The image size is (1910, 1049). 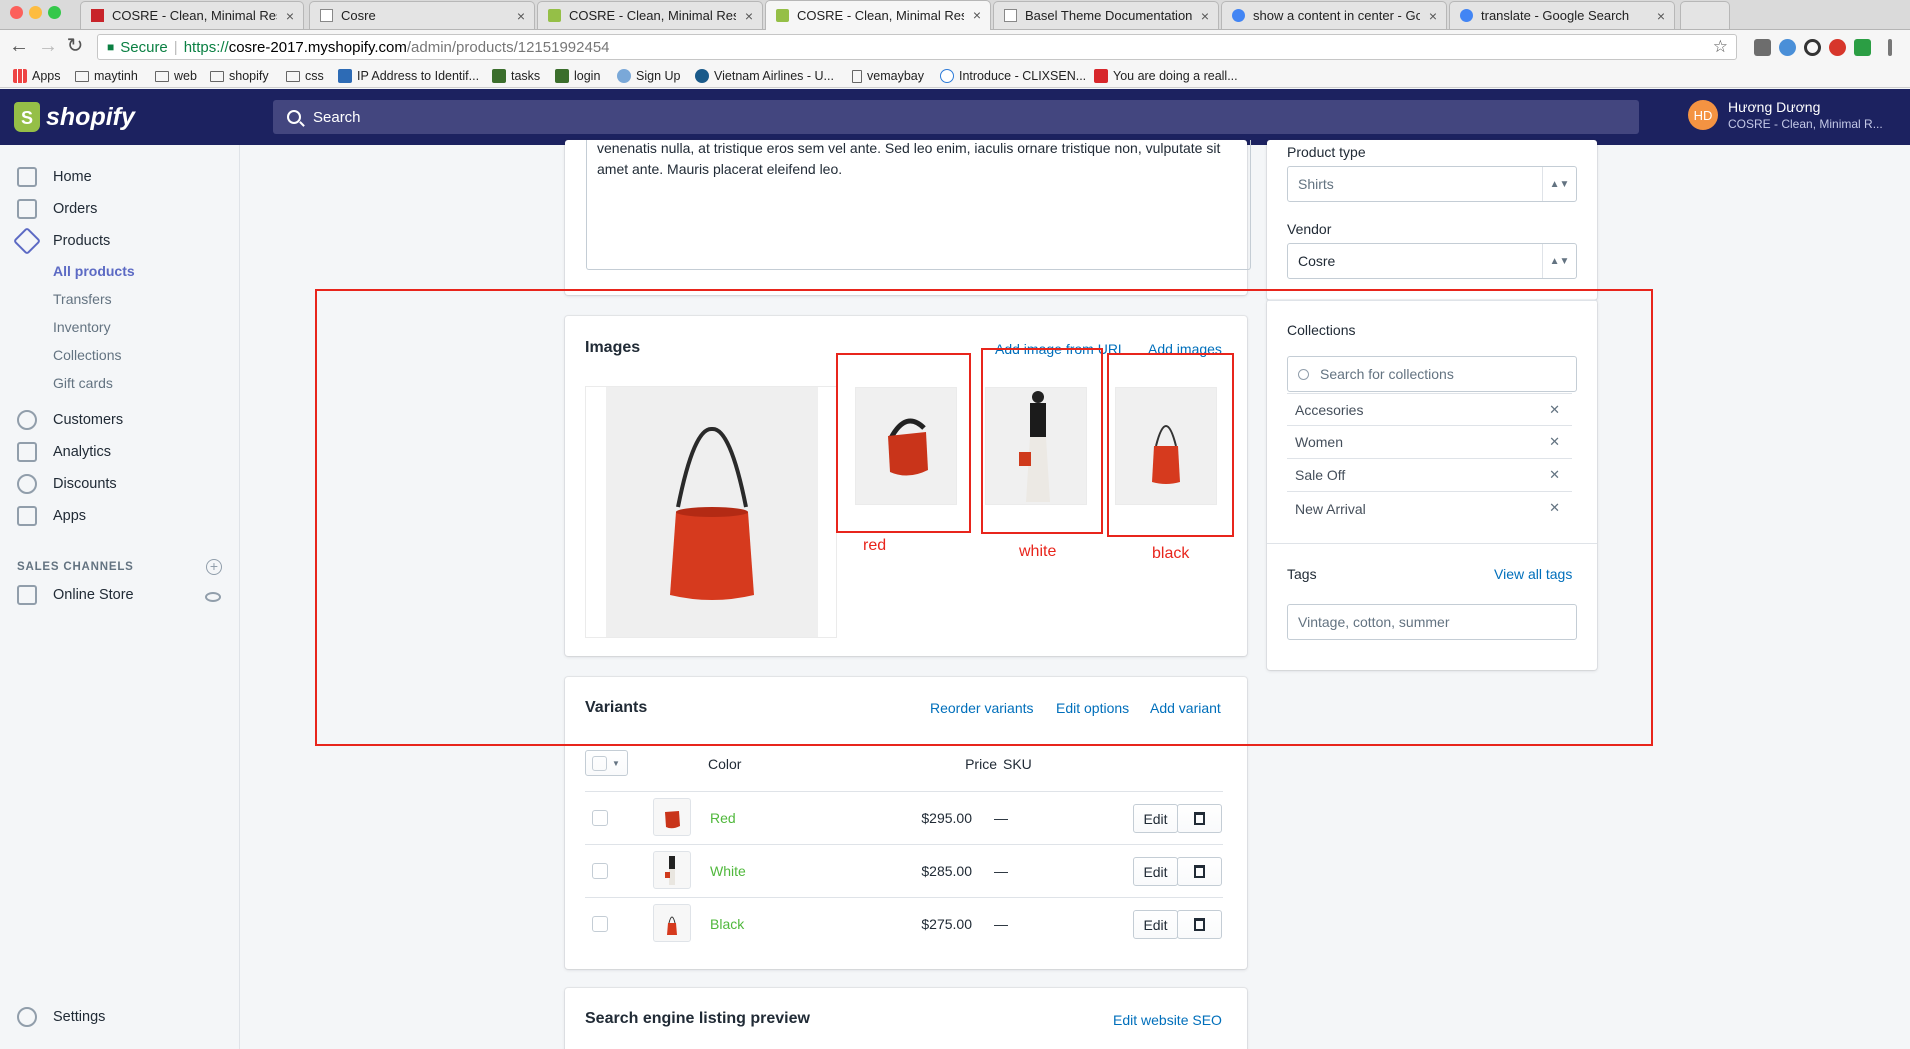 What do you see at coordinates (727, 924) in the screenshot?
I see `variant-name-link: Black` at bounding box center [727, 924].